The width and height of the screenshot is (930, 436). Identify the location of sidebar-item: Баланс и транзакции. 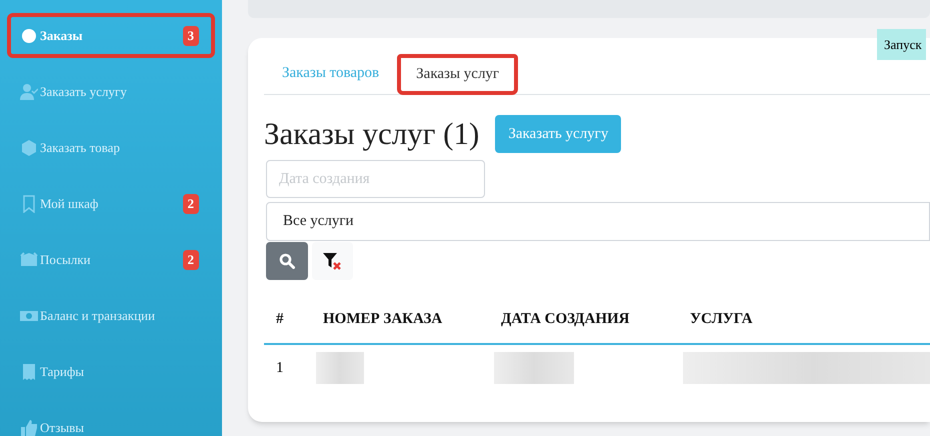
(111, 315).